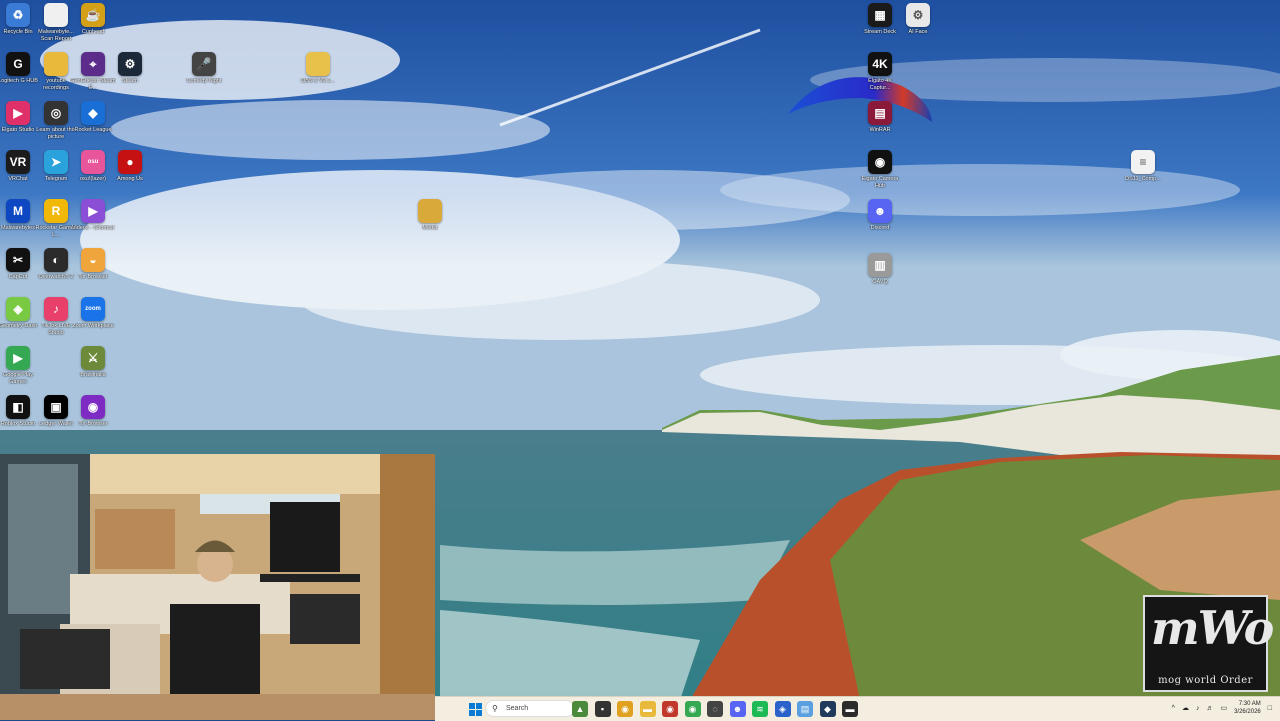  Describe the element at coordinates (18, 378) in the screenshot. I see `desktop-shortcut-label: Google Play Games` at that location.